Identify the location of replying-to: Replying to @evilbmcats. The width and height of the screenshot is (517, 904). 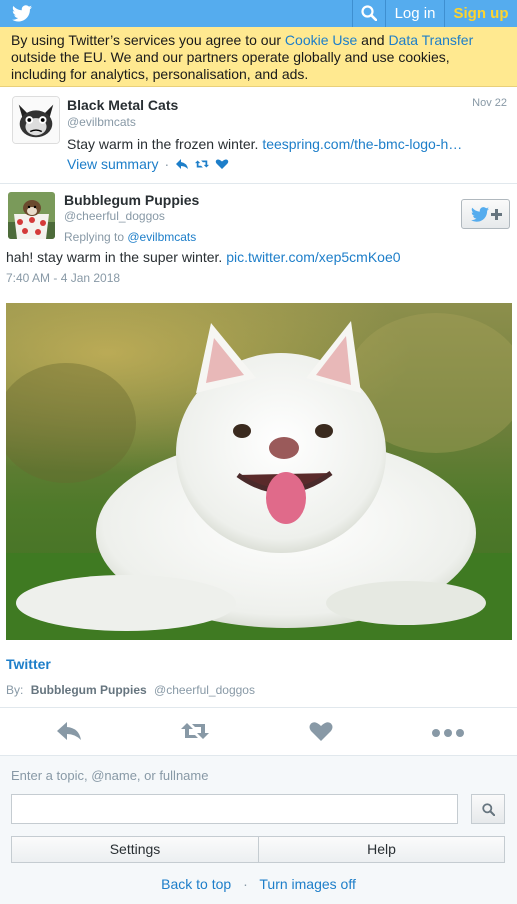
(130, 237).